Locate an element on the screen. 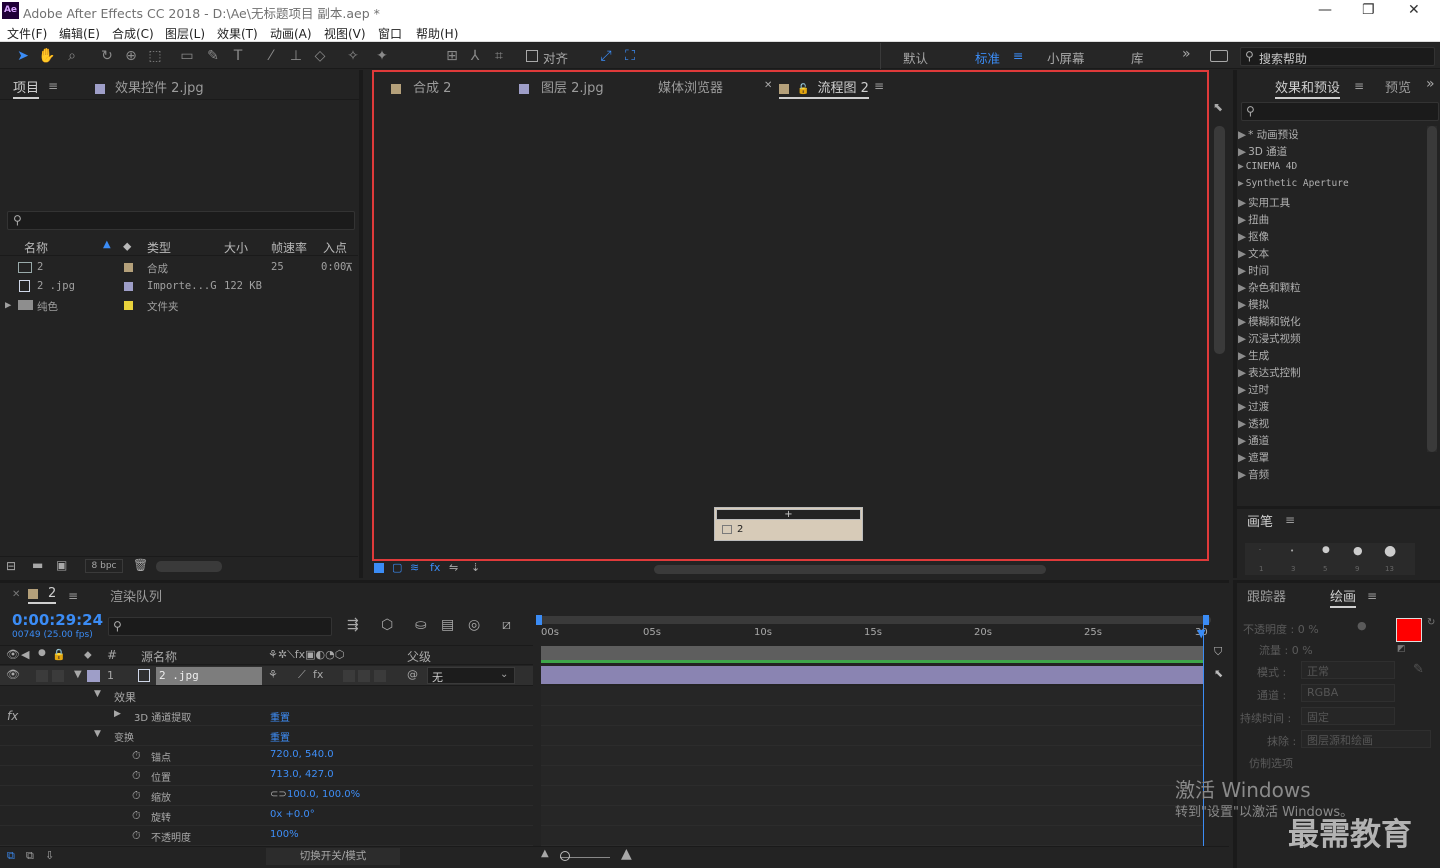 Image resolution: width=1440 pixels, height=868 pixels. brush-tip-9: ● is located at coordinates (1358, 550).